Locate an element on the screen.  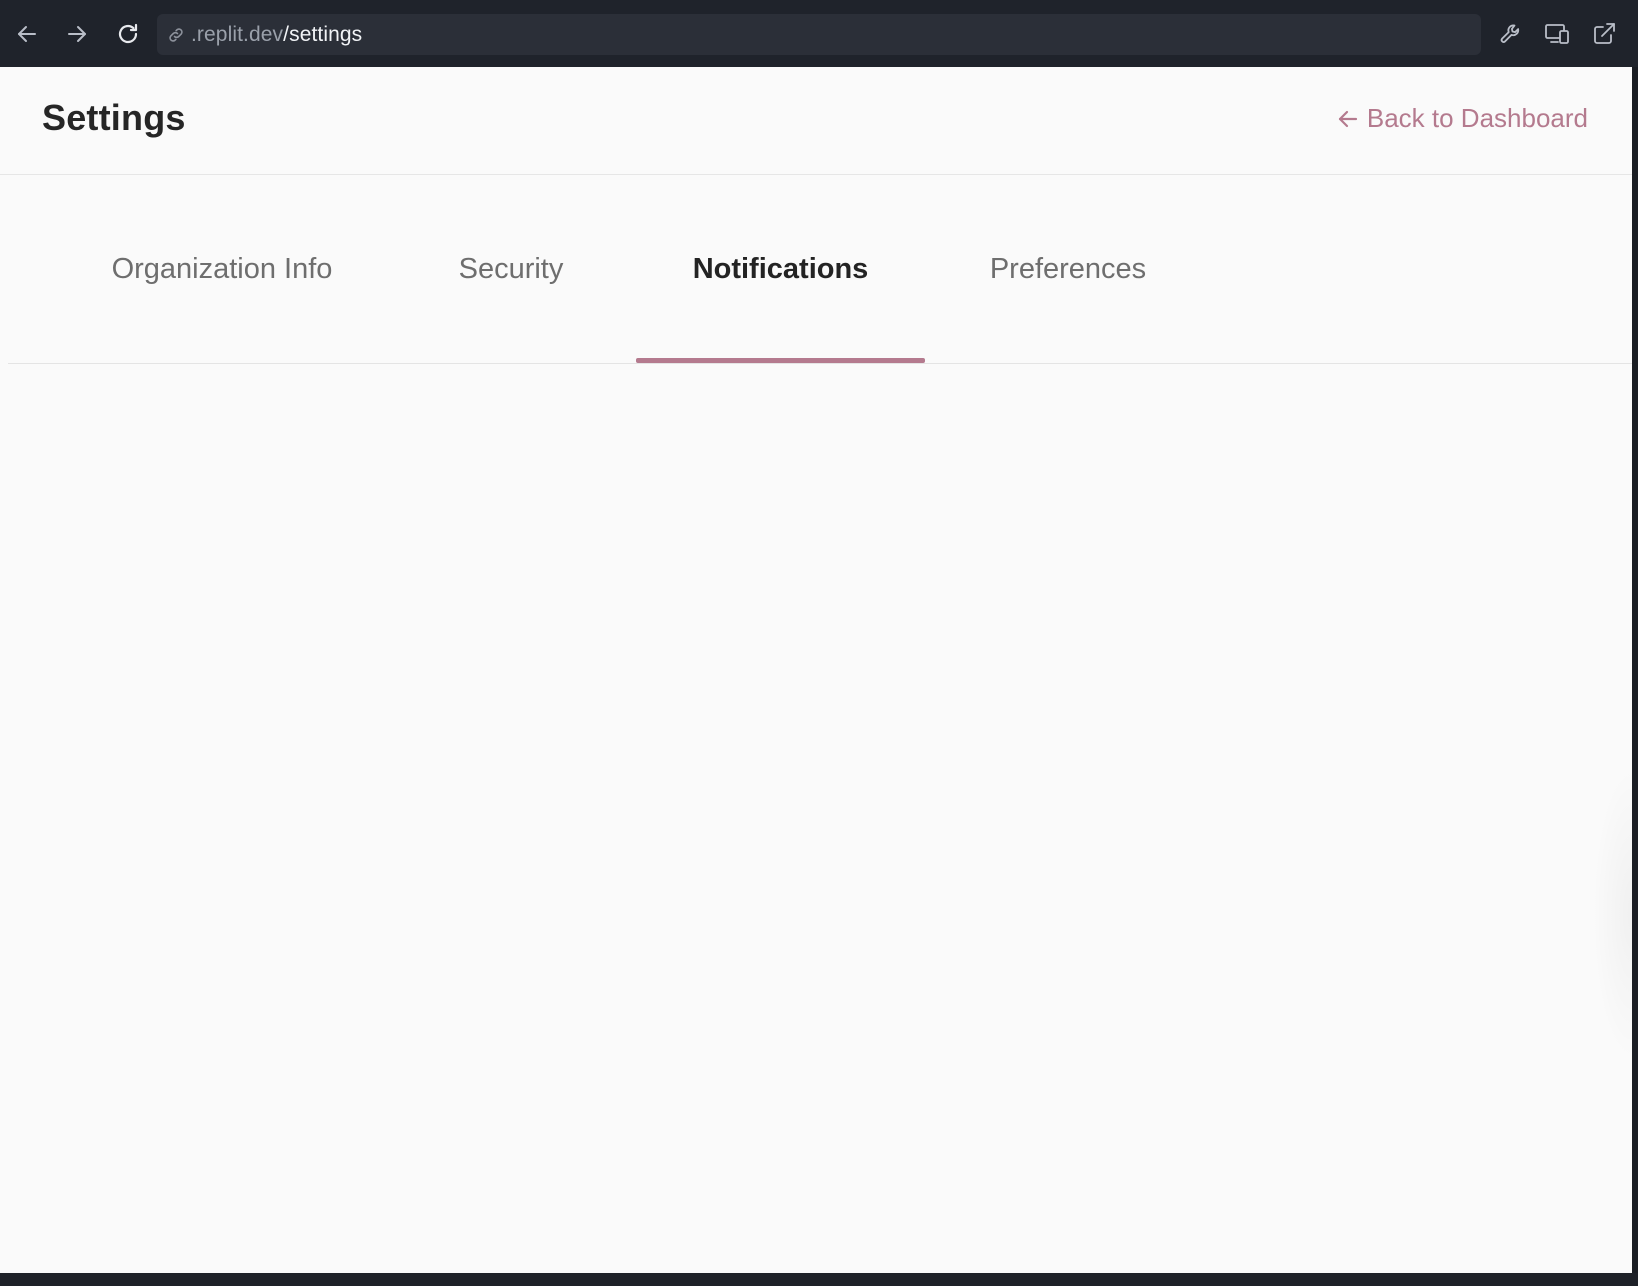
external-link-icon is located at coordinates (1604, 33).